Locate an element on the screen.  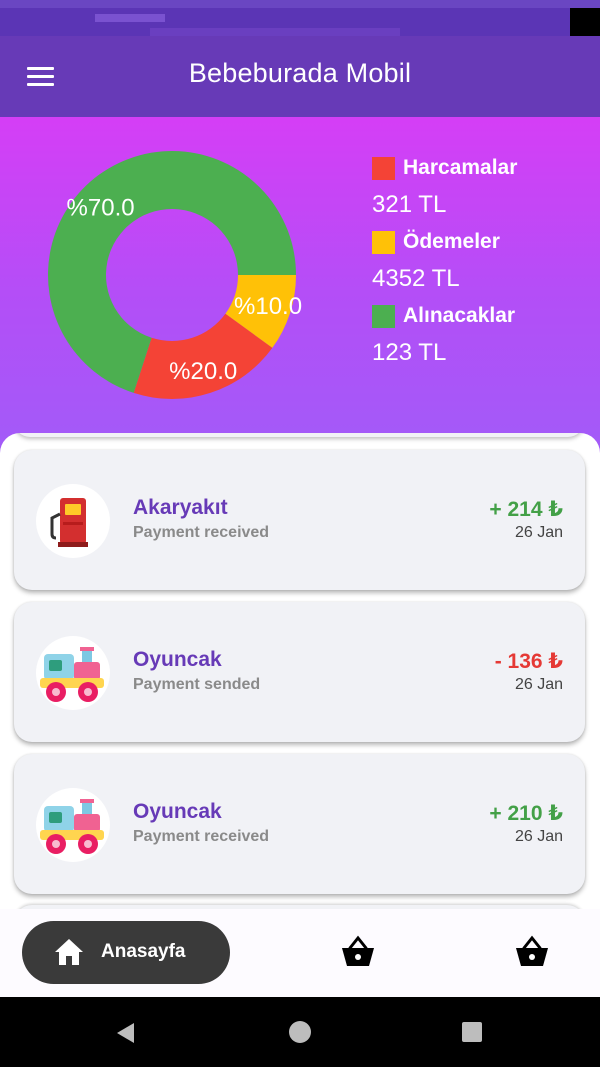
list-item: Oyuncak Payment sended - 136 ₺ 26 Jan is located at coordinates (299, 672).